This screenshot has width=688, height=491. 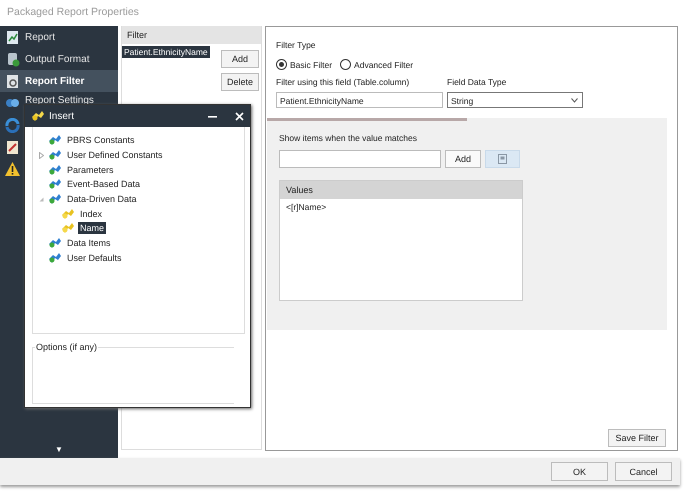 What do you see at coordinates (643, 471) in the screenshot?
I see `dialog-button: Cancel` at bounding box center [643, 471].